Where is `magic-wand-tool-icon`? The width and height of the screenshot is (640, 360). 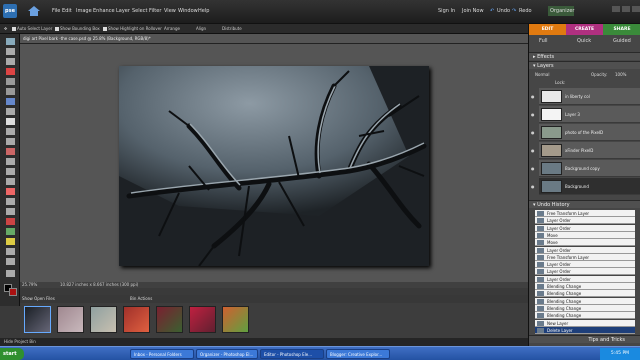
magic-wand-tool-icon is located at coordinates (10, 101).